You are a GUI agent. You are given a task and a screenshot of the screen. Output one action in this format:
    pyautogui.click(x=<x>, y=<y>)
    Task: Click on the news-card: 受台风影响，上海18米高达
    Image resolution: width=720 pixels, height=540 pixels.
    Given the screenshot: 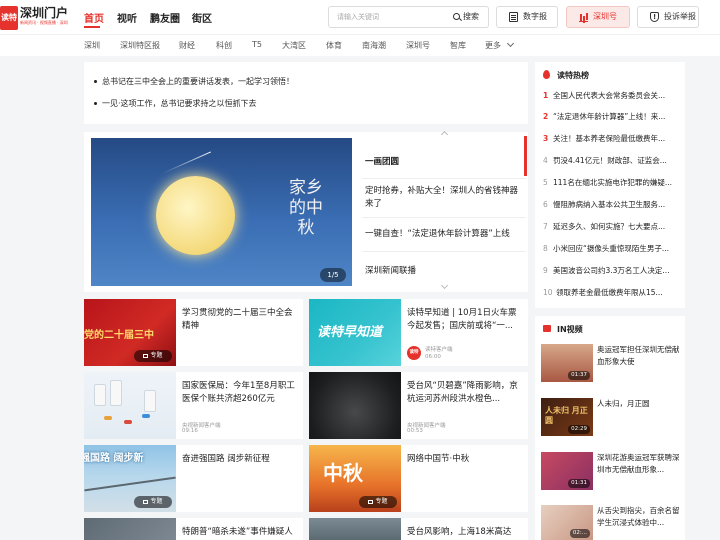 What is the action you would take?
    pyautogui.click(x=418, y=529)
    